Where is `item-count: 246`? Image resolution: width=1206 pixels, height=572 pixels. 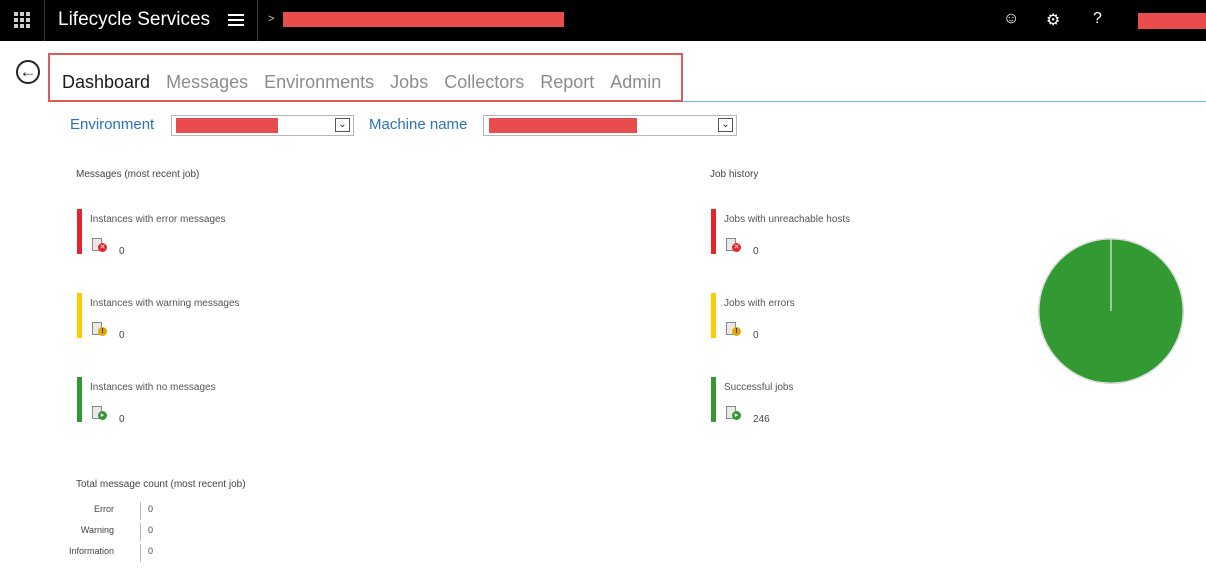
item-count: 246 is located at coordinates (761, 419).